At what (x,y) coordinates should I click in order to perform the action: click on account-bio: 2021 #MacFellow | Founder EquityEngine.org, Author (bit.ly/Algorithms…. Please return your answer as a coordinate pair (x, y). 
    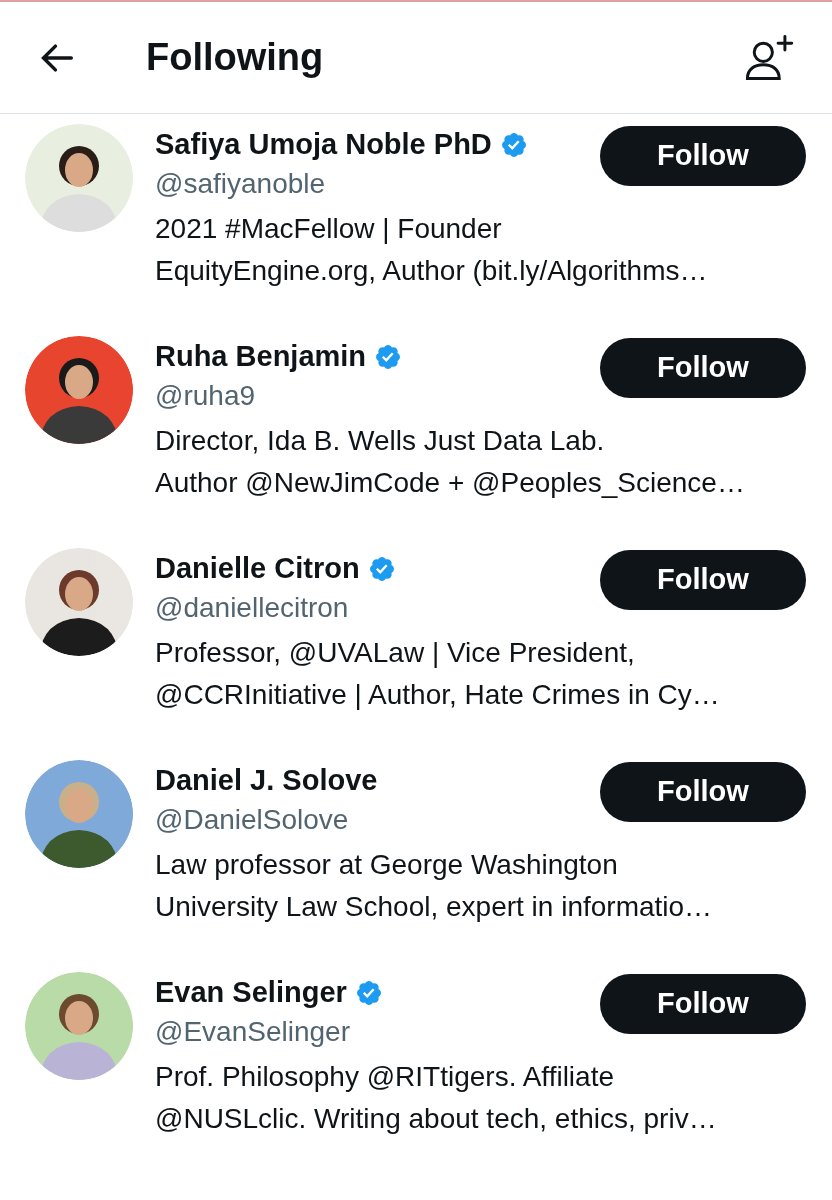
    Looking at the image, I should click on (432, 250).